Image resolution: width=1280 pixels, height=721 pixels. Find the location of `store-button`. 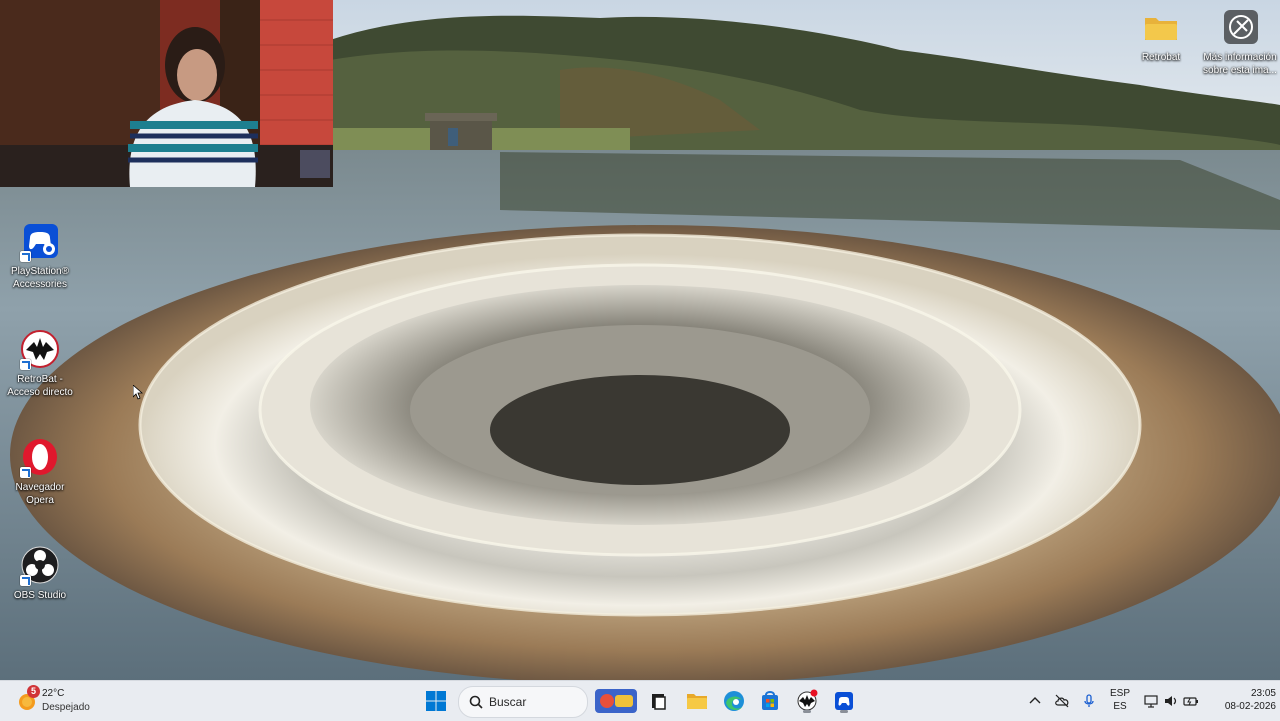

store-button is located at coordinates (770, 701).